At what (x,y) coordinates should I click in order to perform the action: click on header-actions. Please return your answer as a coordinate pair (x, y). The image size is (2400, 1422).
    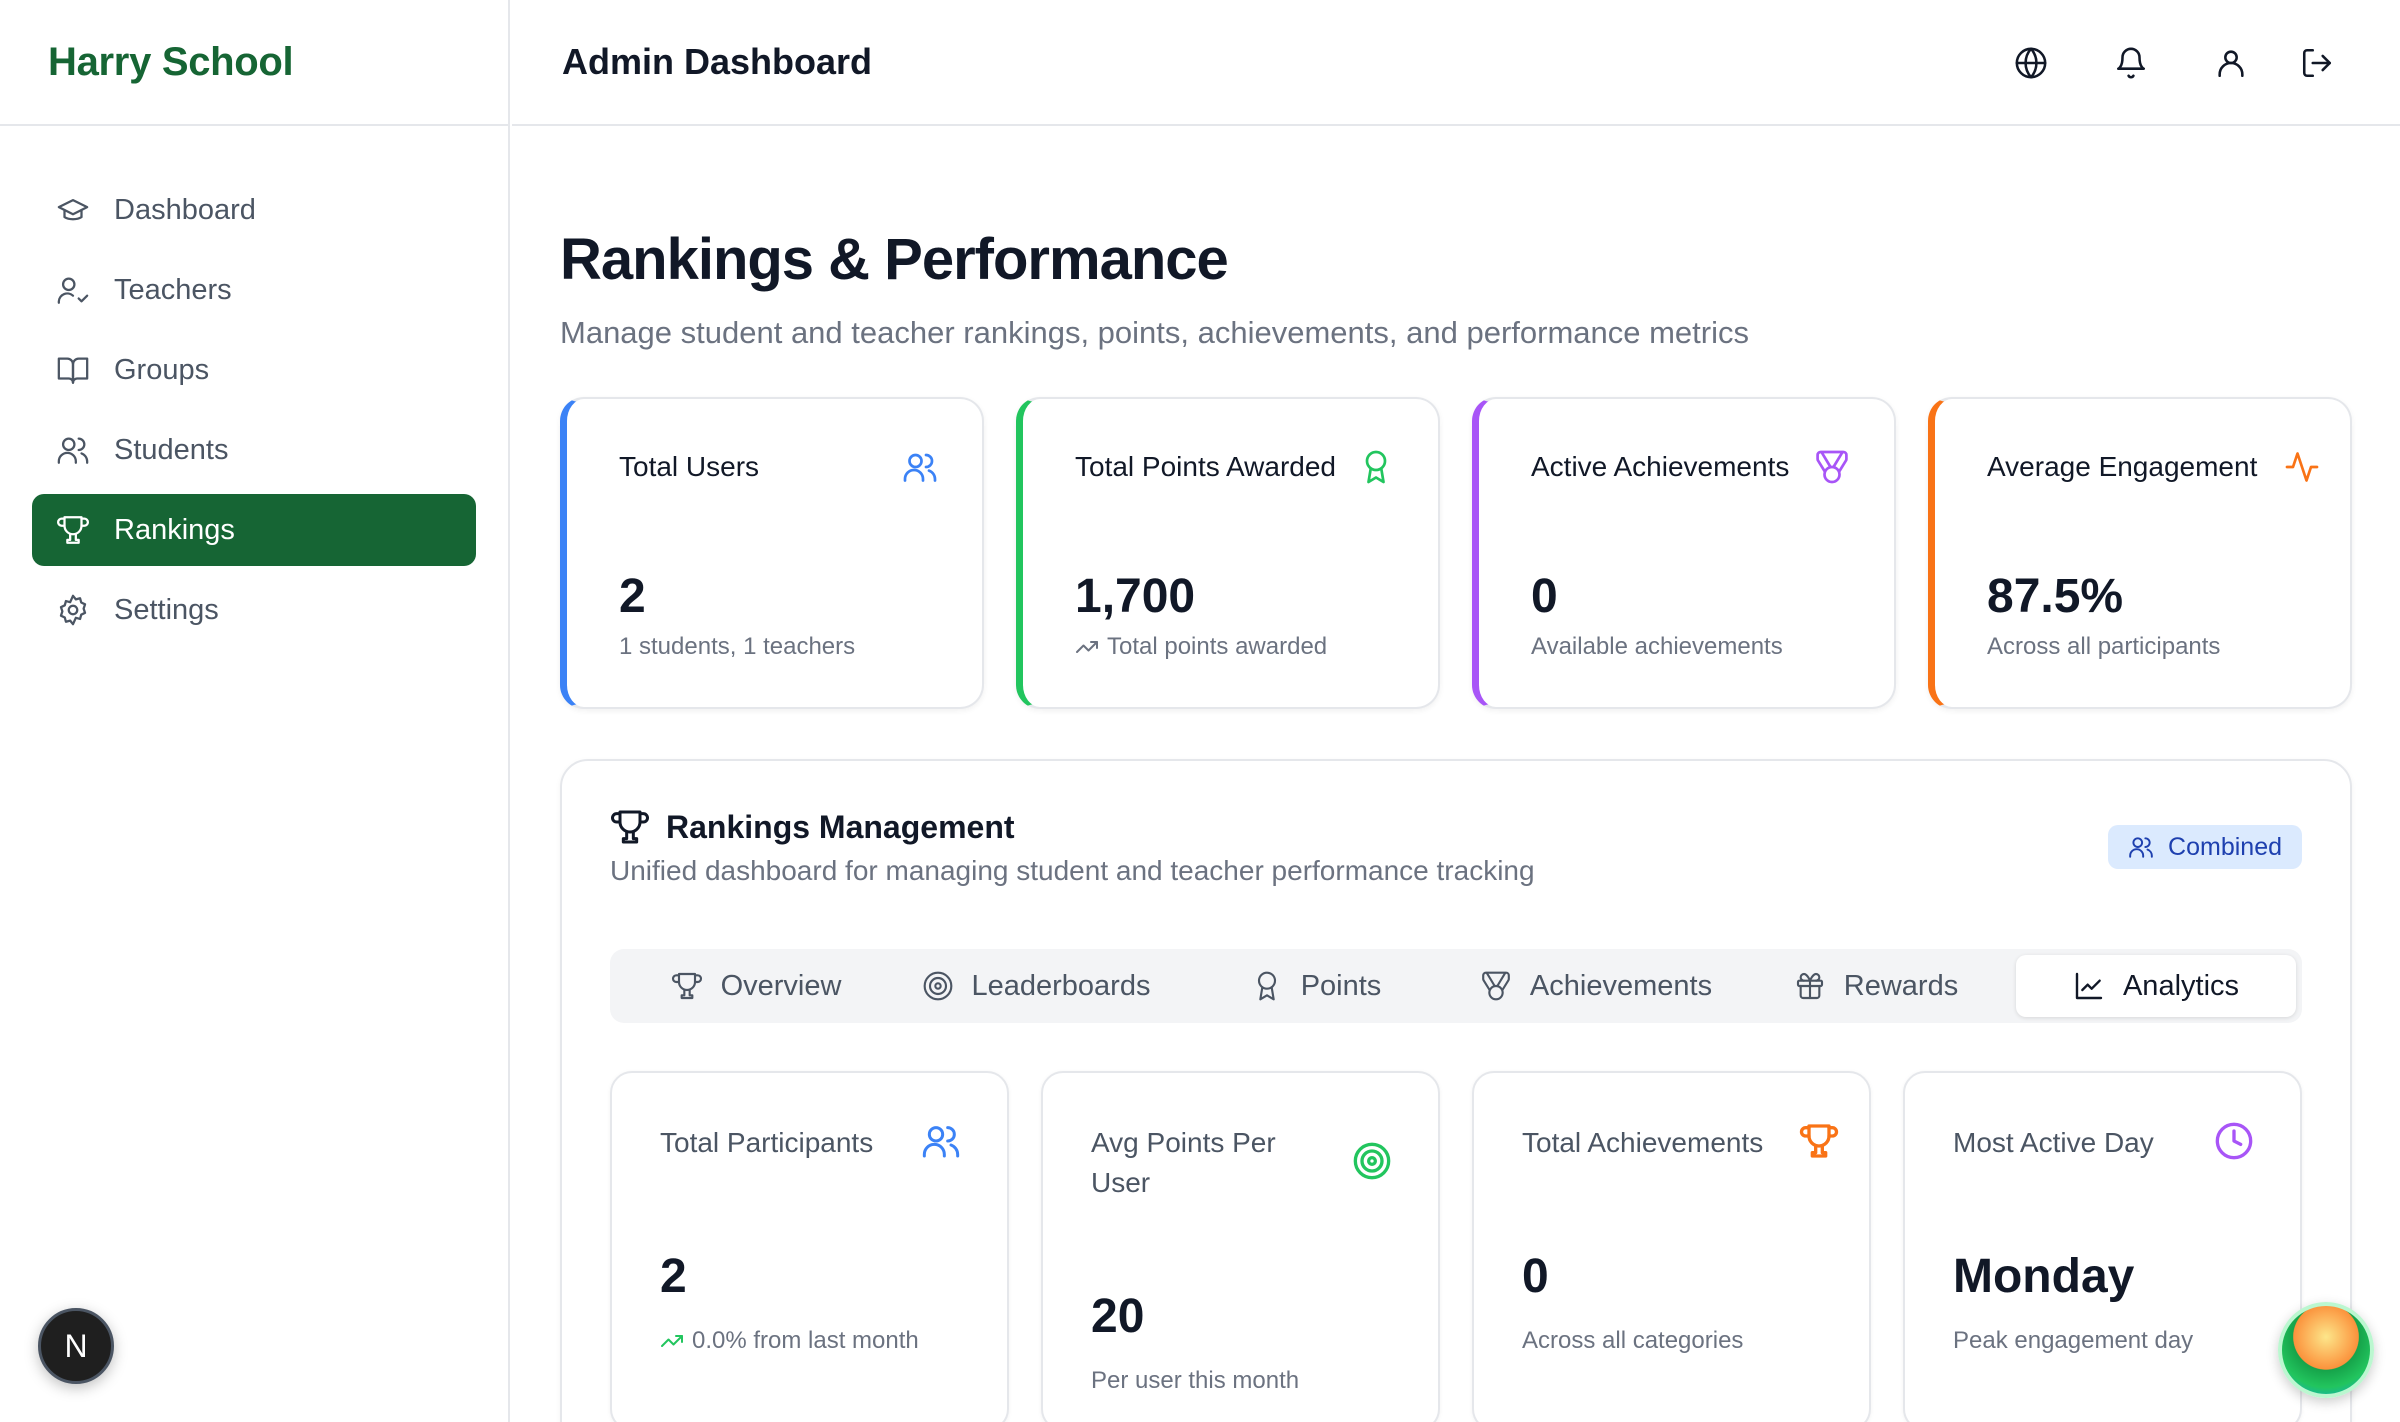
    Looking at the image, I should click on (2147, 63).